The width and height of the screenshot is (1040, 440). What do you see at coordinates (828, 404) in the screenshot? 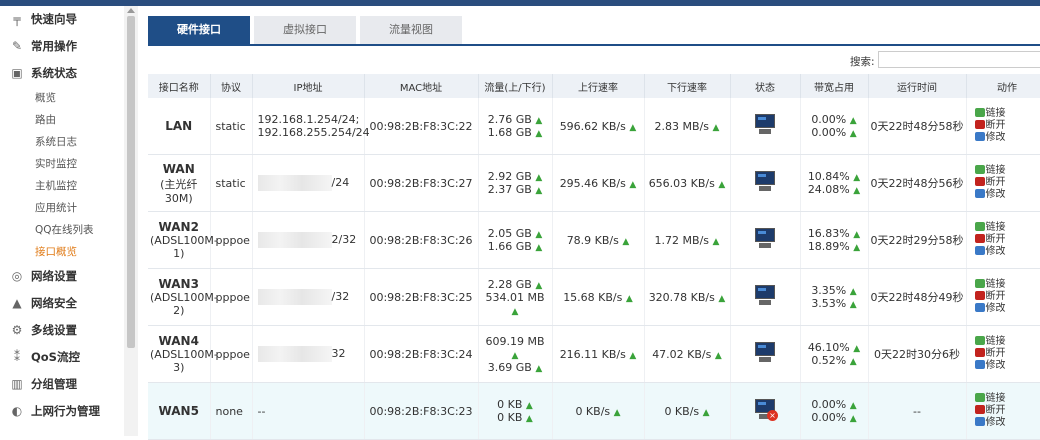
I see `bandwidth-up: 0.00%` at bounding box center [828, 404].